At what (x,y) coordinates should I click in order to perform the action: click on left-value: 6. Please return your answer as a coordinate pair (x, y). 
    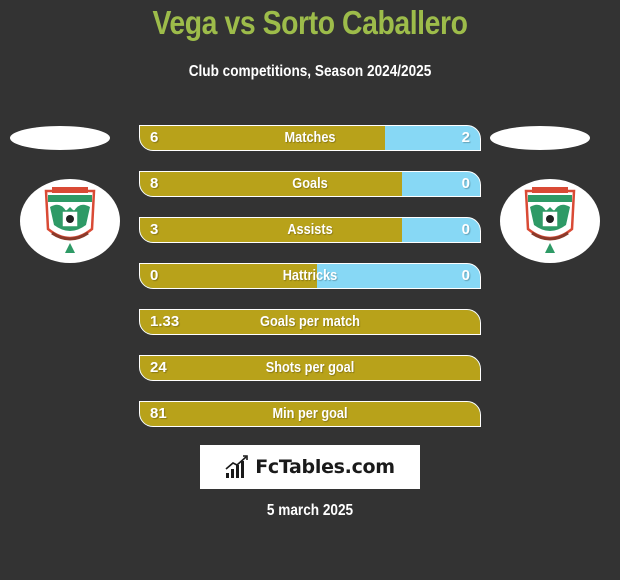
    Looking at the image, I should click on (154, 137).